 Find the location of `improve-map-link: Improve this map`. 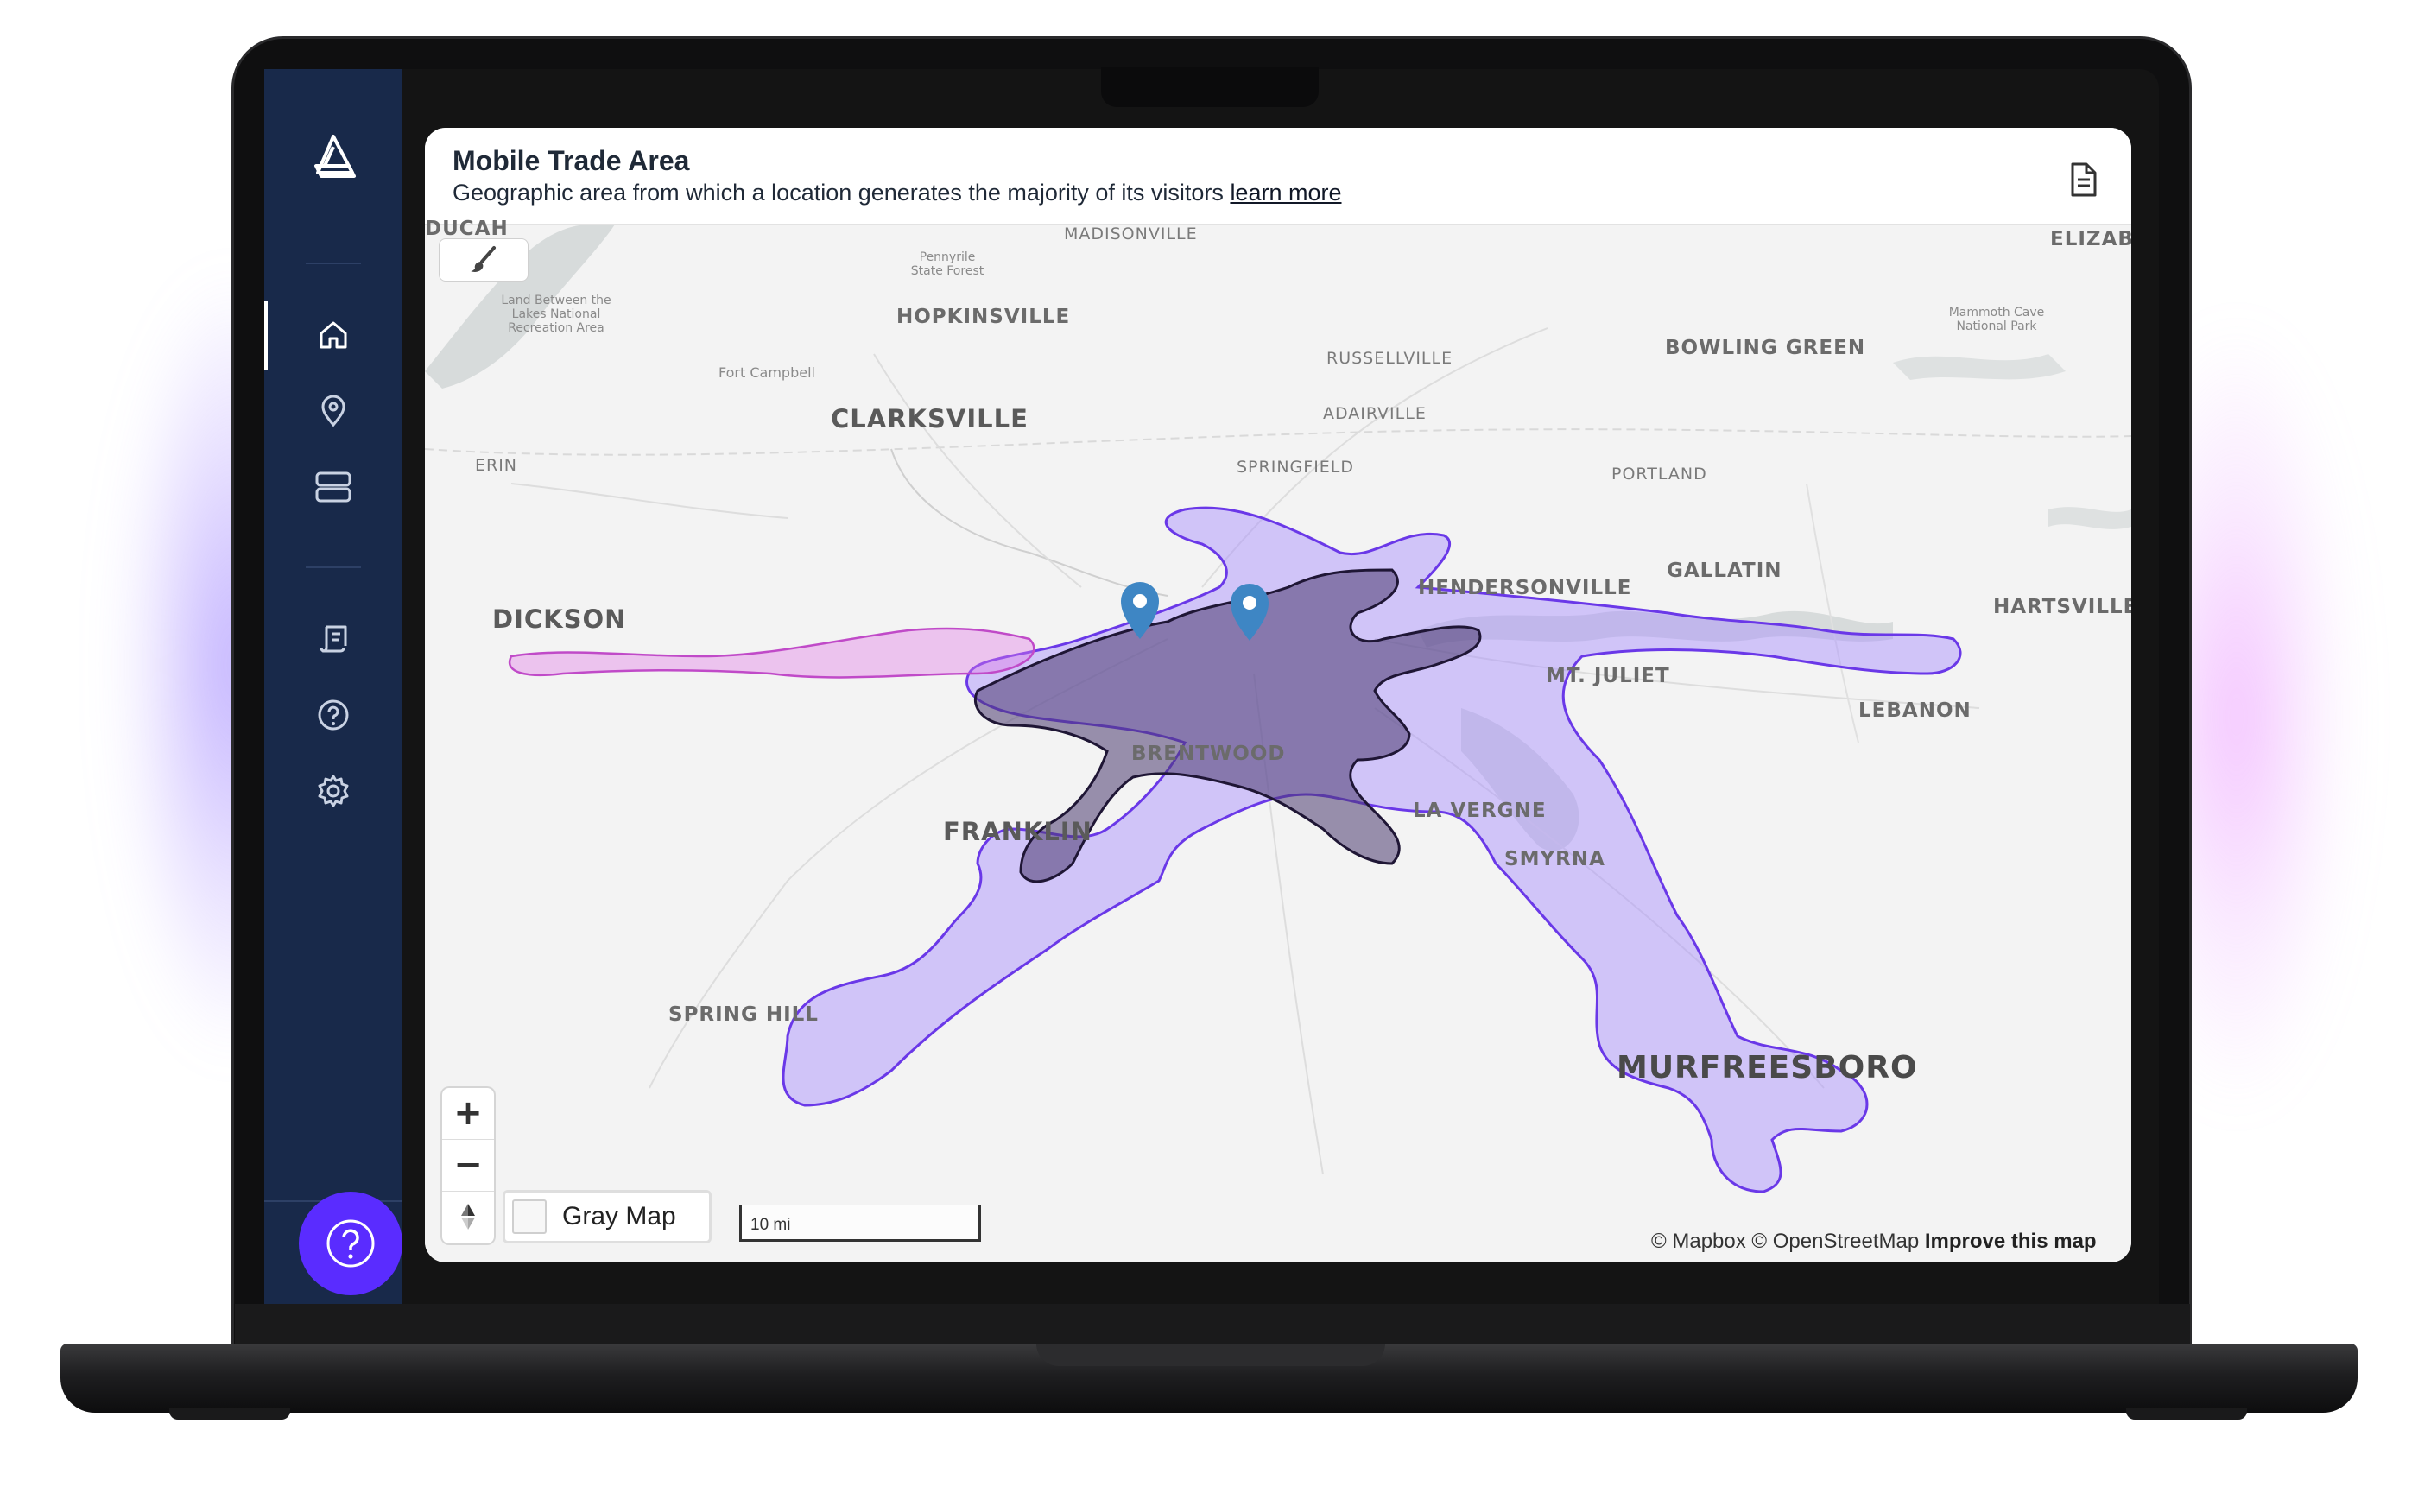

improve-map-link: Improve this map is located at coordinates (2011, 1241).